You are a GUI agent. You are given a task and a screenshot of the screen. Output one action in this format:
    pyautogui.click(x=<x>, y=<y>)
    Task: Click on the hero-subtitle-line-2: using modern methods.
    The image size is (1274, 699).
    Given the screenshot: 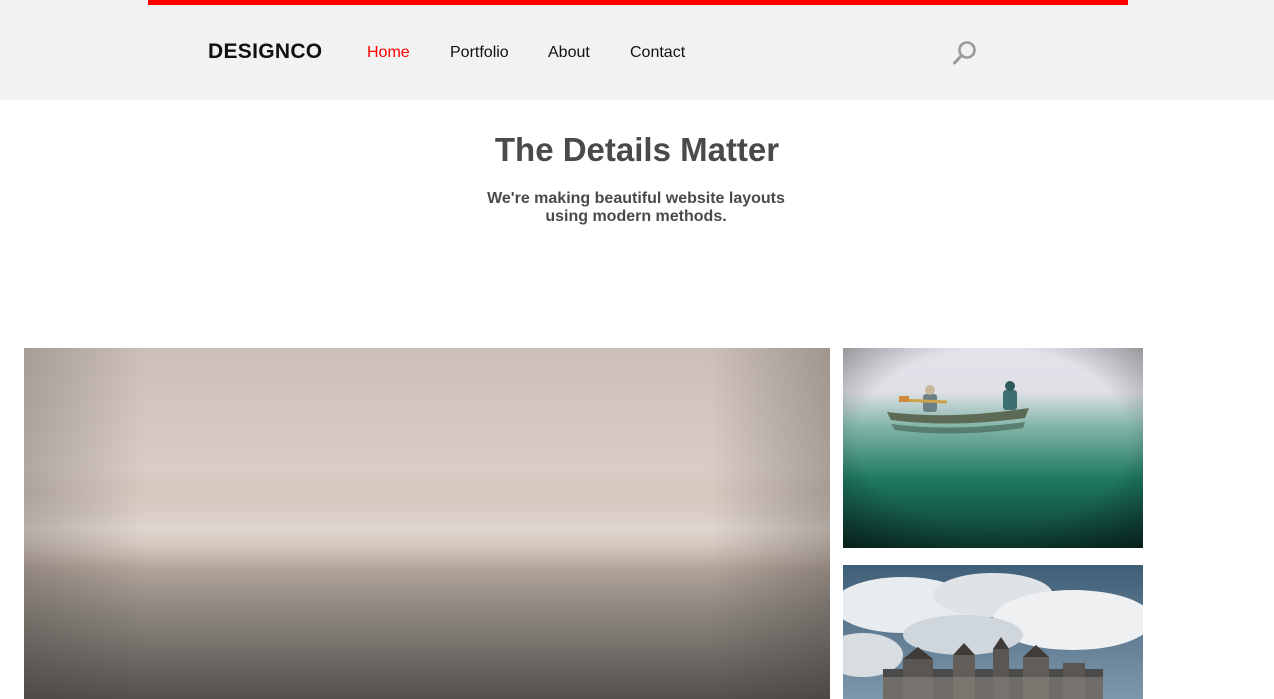 What is the action you would take?
    pyautogui.click(x=636, y=216)
    